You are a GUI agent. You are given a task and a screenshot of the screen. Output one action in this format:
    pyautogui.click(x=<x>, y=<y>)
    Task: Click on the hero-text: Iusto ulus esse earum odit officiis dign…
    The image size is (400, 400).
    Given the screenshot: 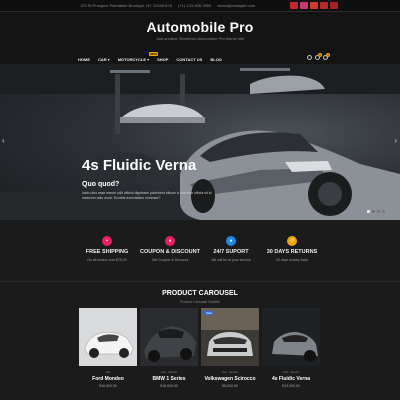 What is the action you would take?
    pyautogui.click(x=147, y=195)
    